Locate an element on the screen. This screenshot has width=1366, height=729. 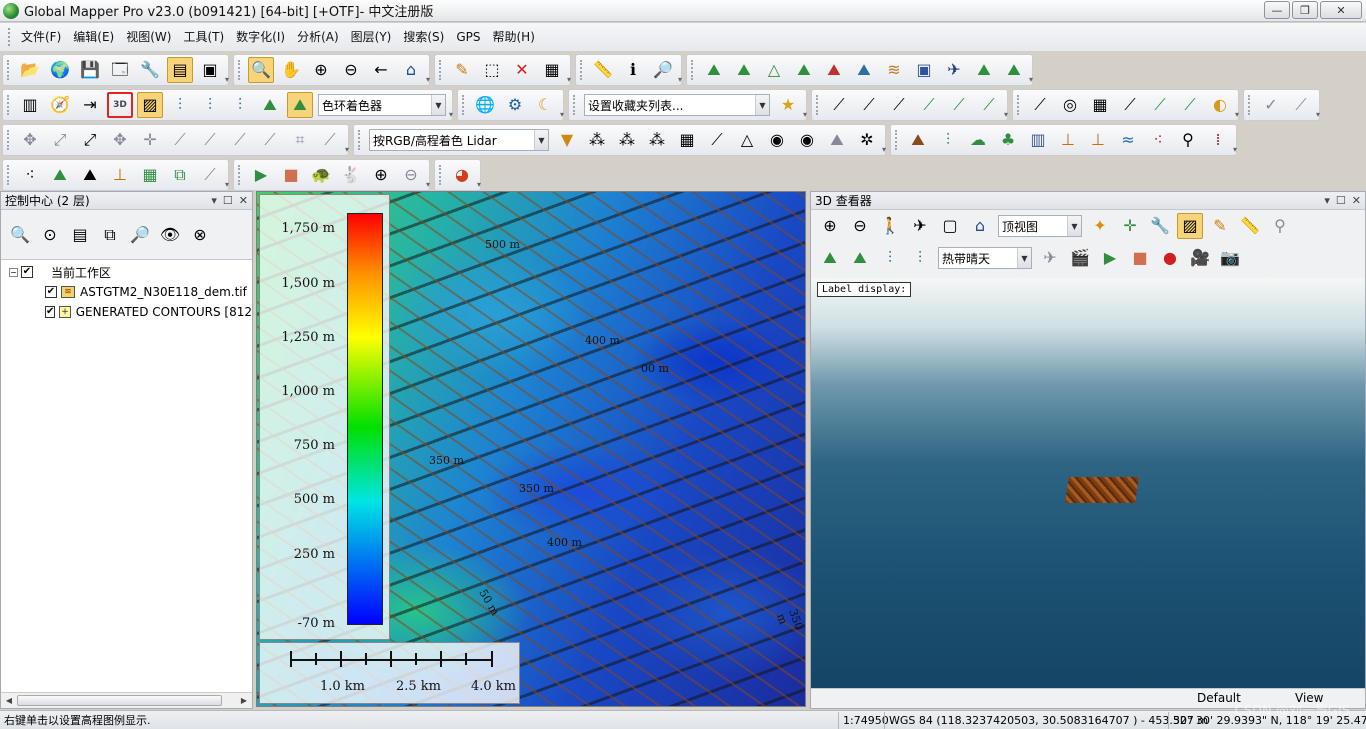
point-grid-icon: ▦ is located at coordinates (687, 140).